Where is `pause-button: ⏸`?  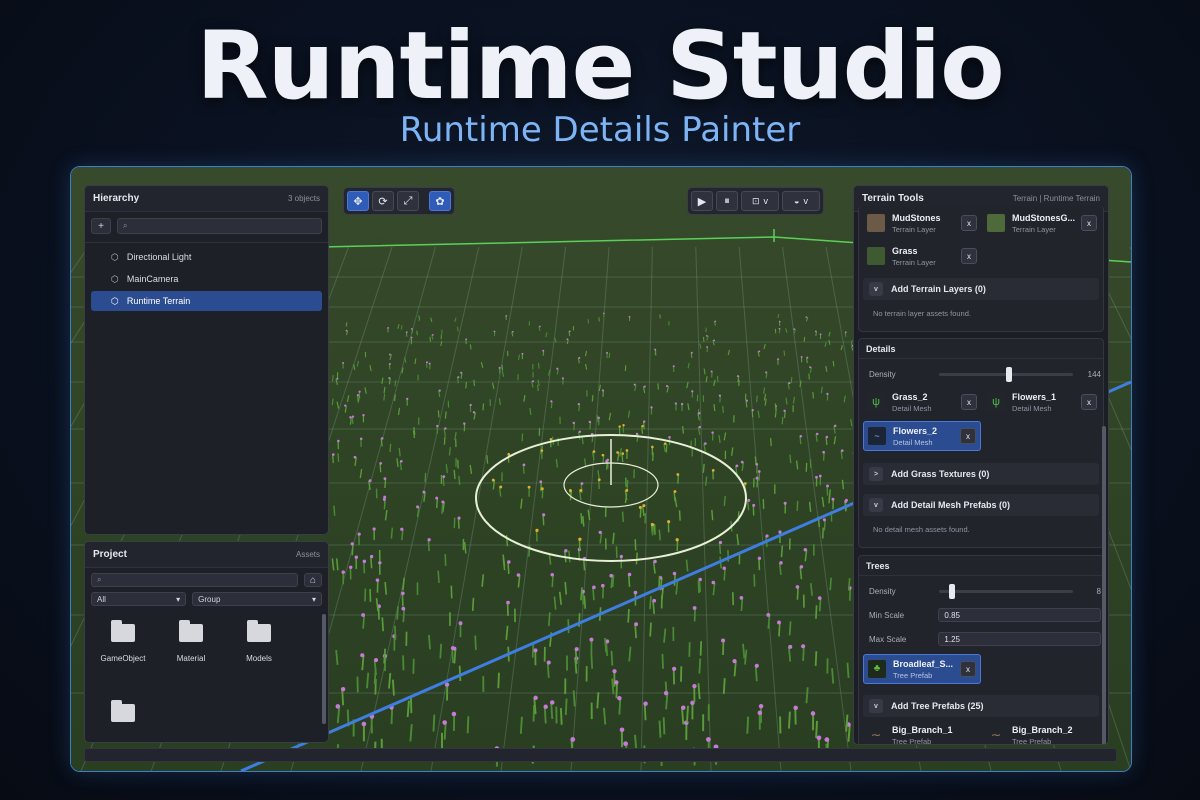
pause-button: ⏸ is located at coordinates (727, 201).